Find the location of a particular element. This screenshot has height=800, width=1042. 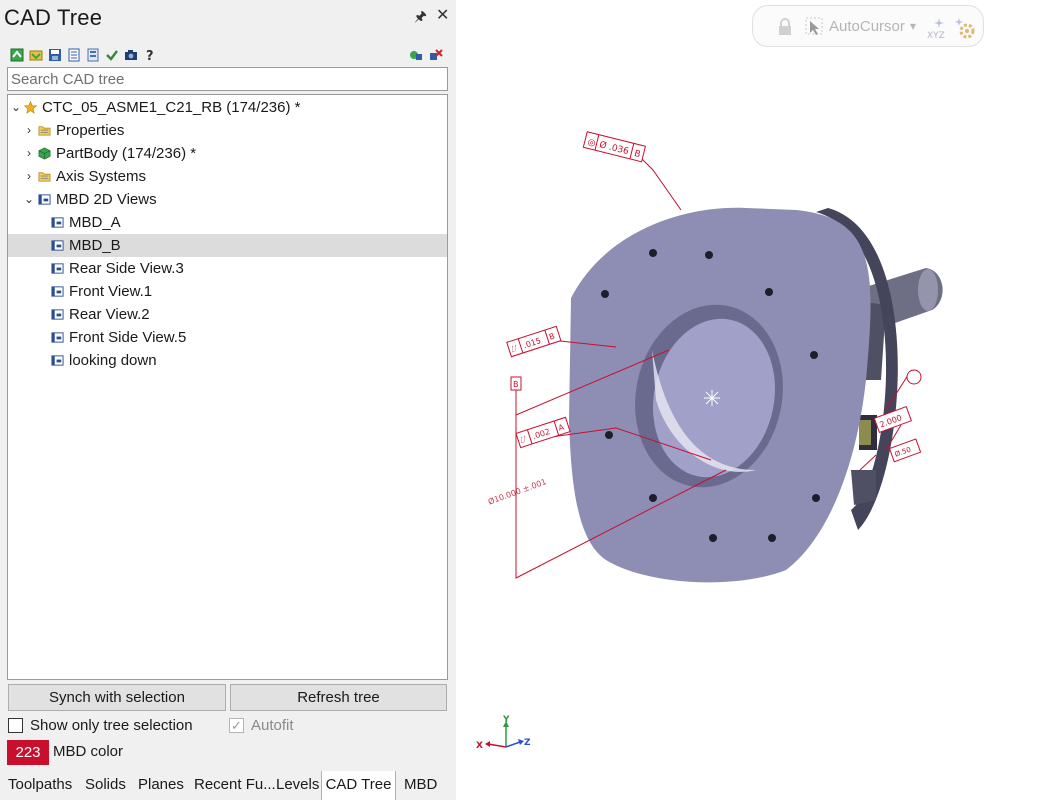

expand-tree-icon is located at coordinates (17, 55).